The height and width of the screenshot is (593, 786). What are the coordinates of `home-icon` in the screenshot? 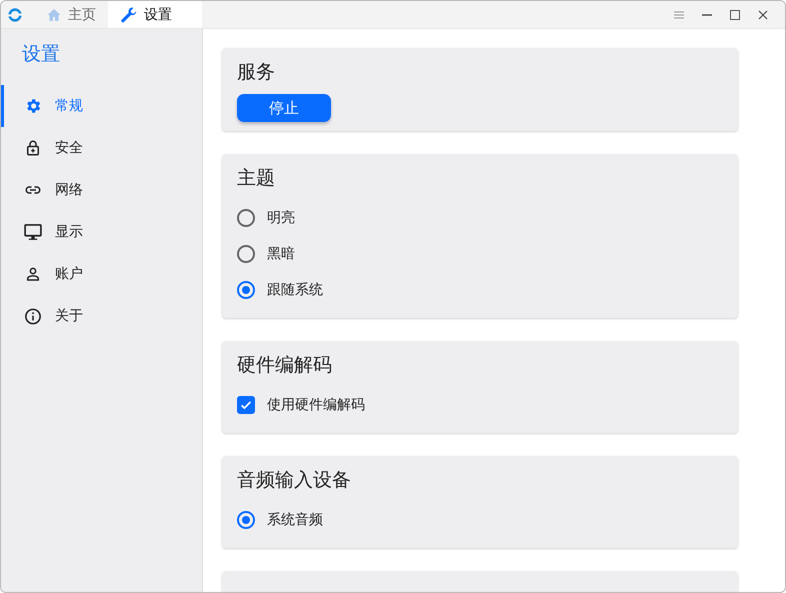 It's located at (54, 14).